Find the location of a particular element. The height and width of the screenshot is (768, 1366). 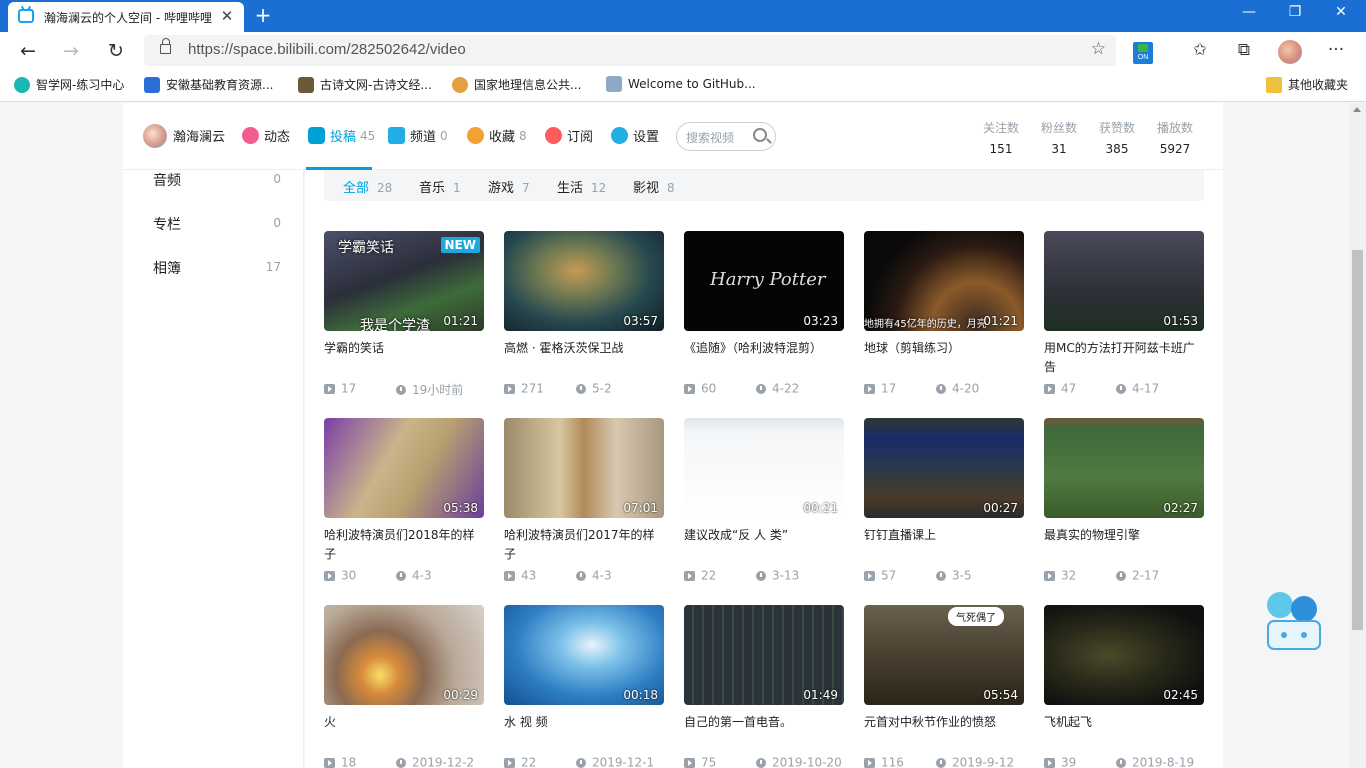

stat-followers: 粉丝数 31 is located at coordinates (1059, 137).